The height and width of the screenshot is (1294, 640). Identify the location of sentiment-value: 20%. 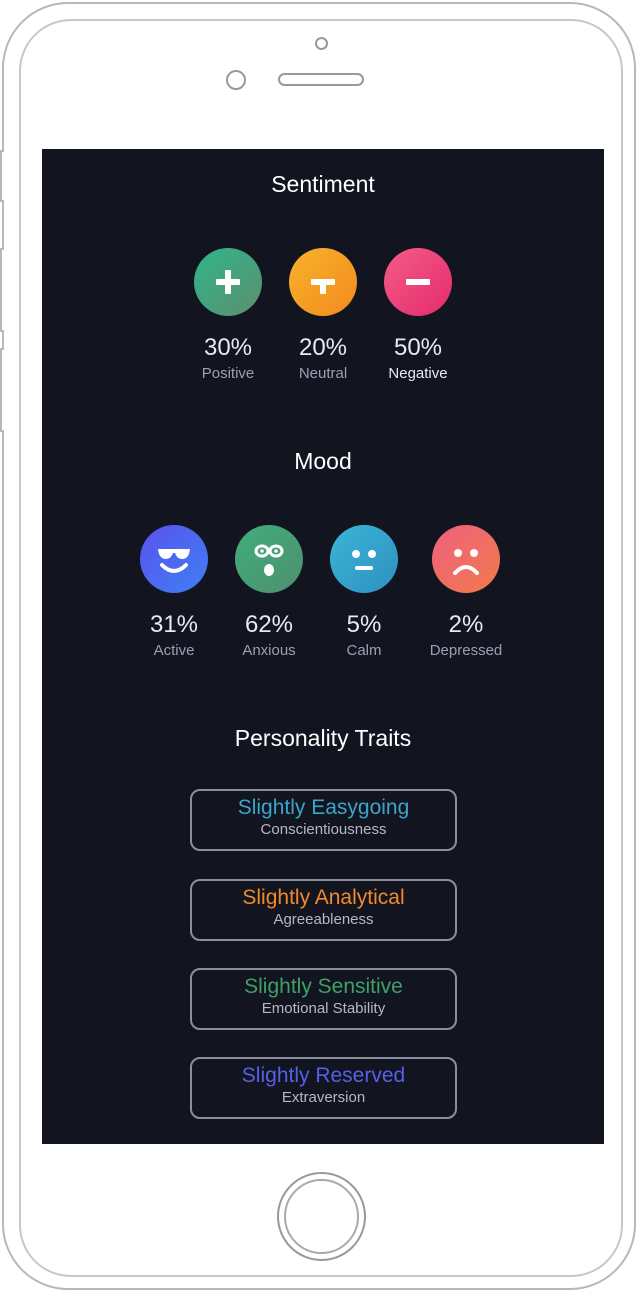
(323, 347).